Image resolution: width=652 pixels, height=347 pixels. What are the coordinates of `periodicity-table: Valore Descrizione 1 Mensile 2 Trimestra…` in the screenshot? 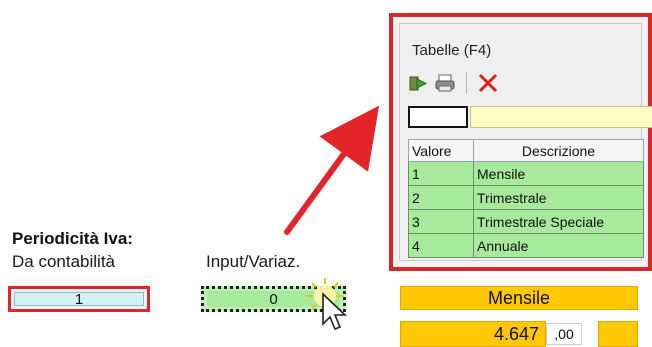 It's located at (526, 198).